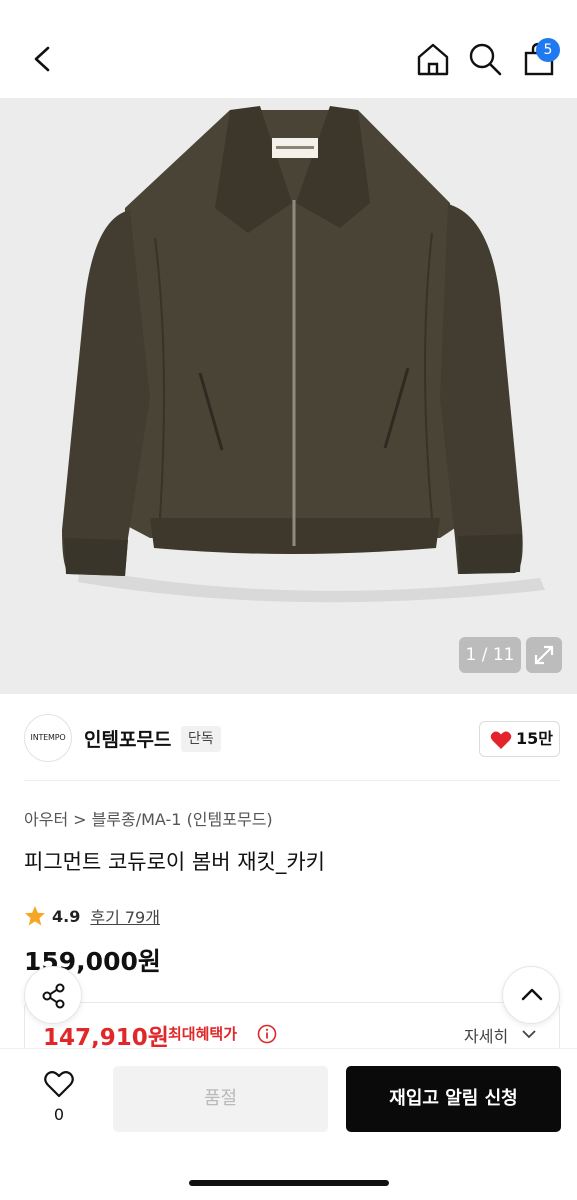  What do you see at coordinates (201, 739) in the screenshot?
I see `exclusive-badge: 단독` at bounding box center [201, 739].